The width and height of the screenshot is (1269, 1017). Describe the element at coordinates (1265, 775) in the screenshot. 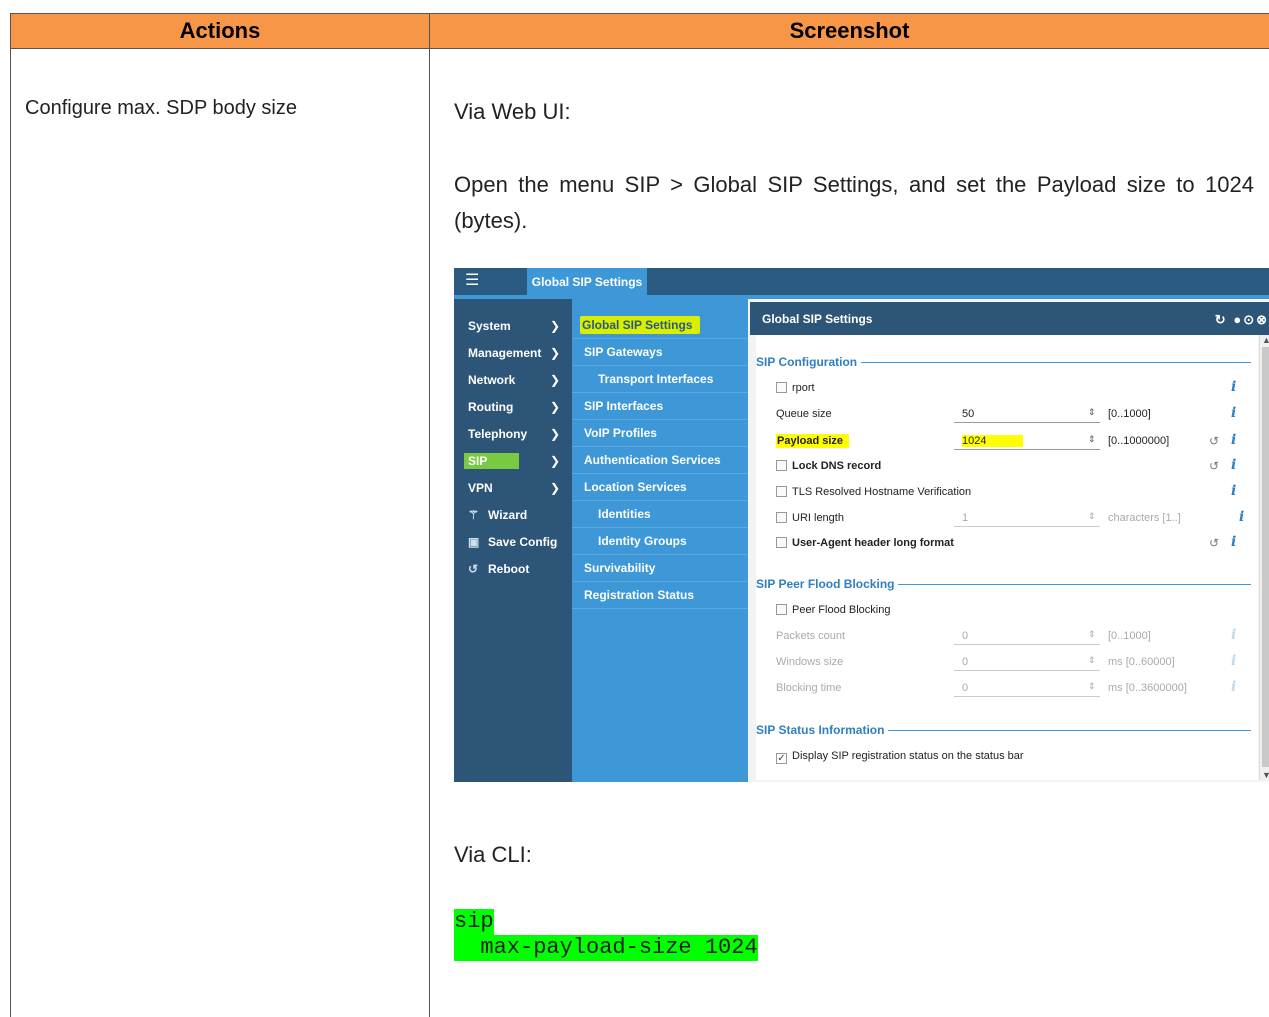

I see `chevron-down-icon: ▼` at that location.